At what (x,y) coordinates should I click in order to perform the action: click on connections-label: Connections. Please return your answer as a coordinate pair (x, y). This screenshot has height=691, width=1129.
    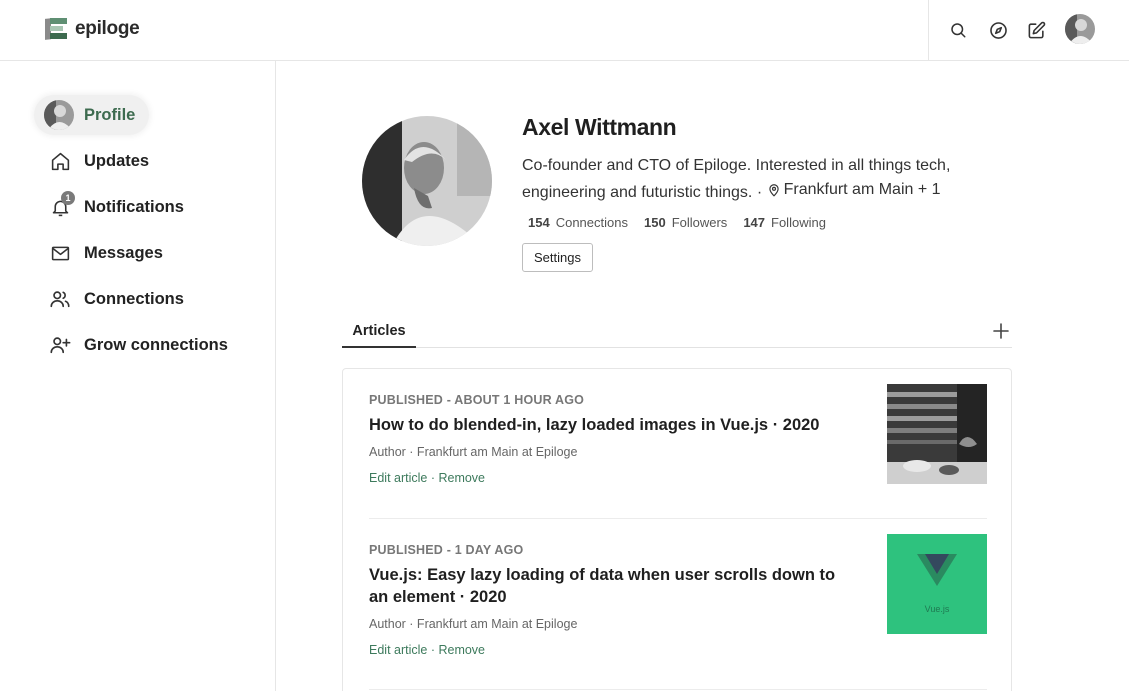
    Looking at the image, I should click on (591, 222).